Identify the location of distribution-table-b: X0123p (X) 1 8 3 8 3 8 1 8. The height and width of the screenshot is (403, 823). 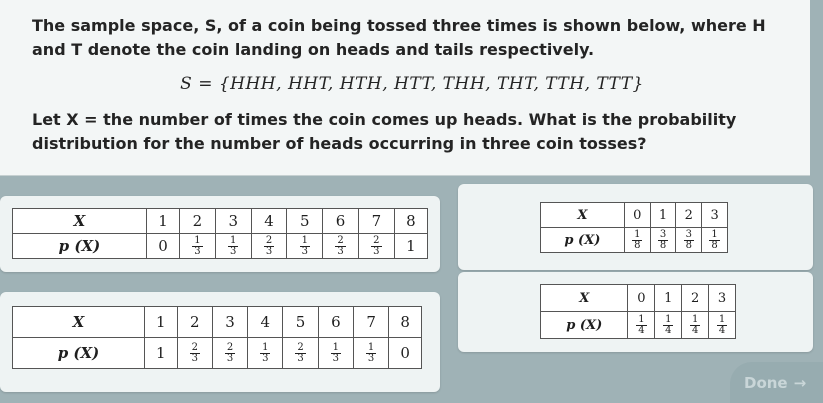
(634, 227).